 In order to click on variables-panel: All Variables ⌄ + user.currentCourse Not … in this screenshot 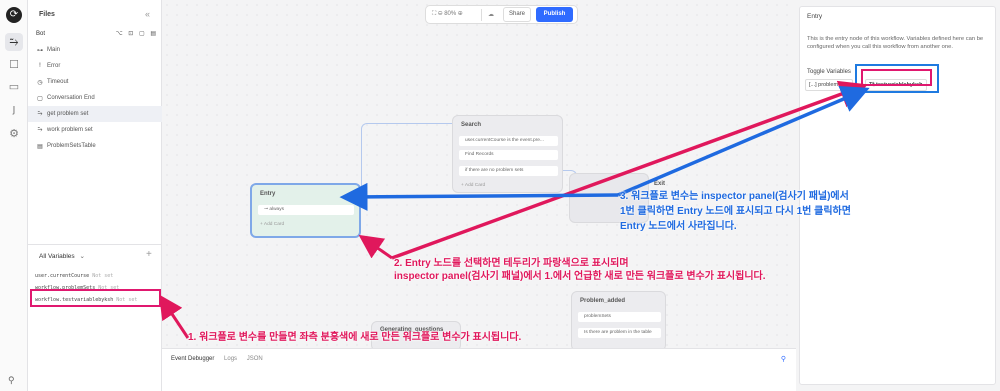, I will do `click(95, 317)`.